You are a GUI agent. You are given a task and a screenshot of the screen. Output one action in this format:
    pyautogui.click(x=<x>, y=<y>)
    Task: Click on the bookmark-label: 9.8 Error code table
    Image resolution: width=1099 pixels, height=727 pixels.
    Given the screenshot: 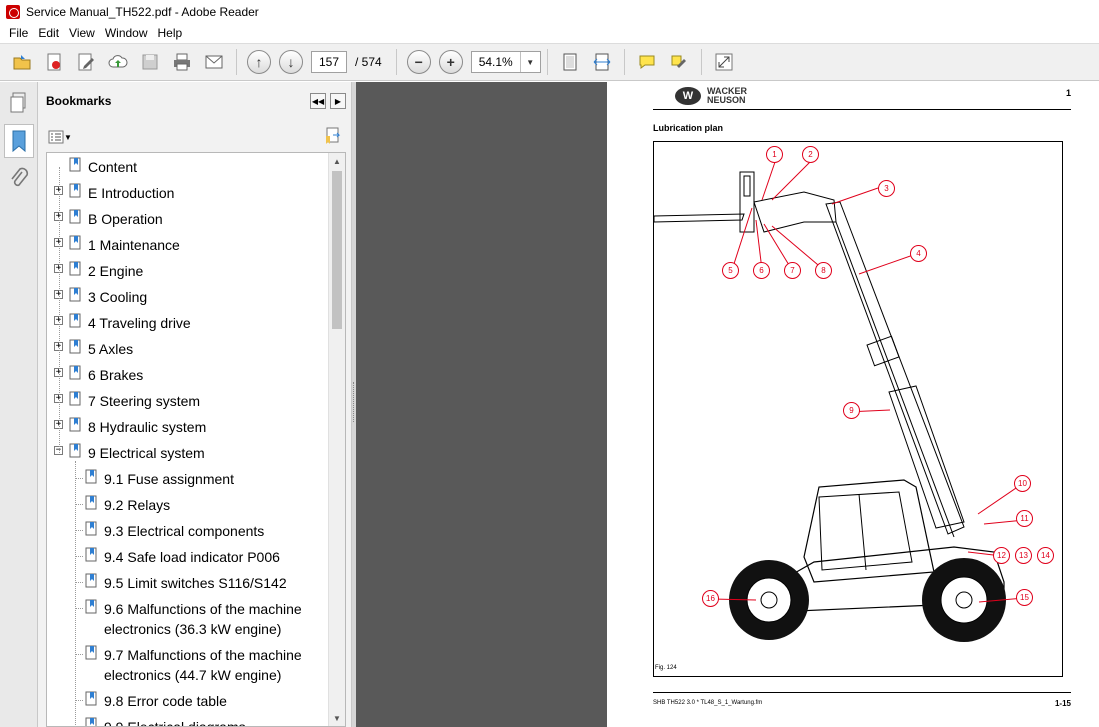 What is the action you would take?
    pyautogui.click(x=165, y=701)
    